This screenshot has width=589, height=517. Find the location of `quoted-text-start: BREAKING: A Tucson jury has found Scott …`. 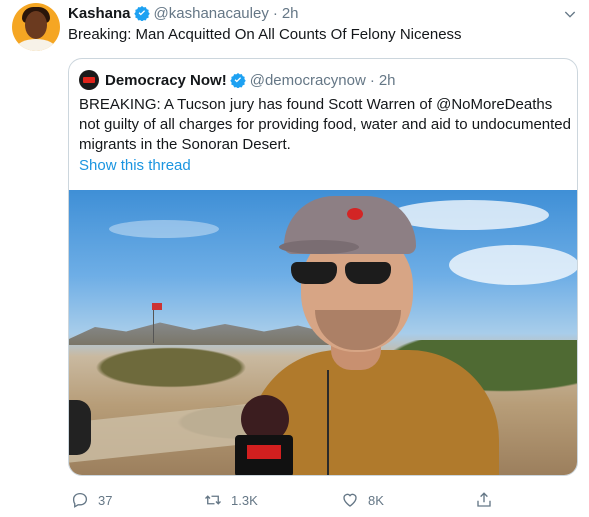

quoted-text-start: BREAKING: A Tucson jury has found Scott … is located at coordinates (258, 104).